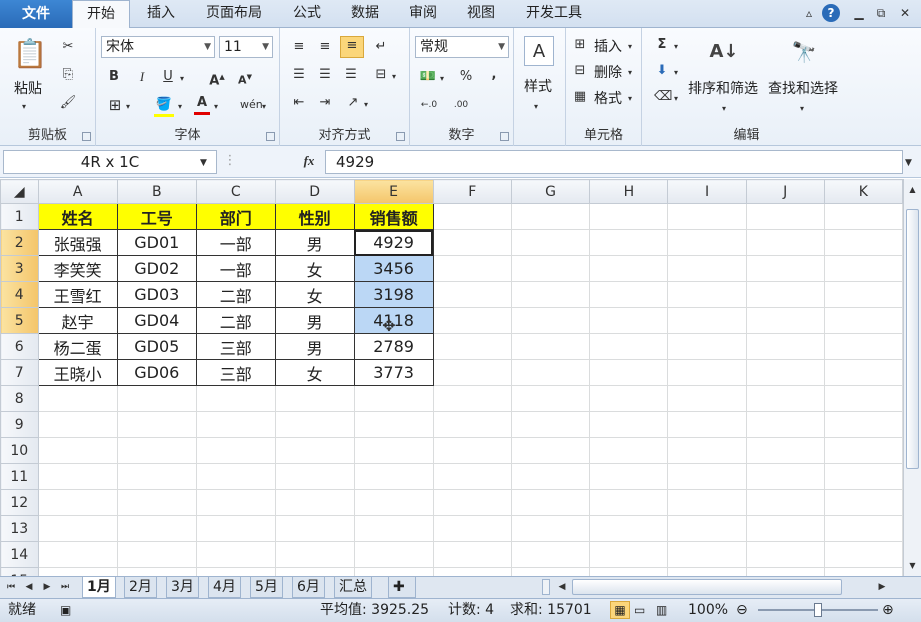 This screenshot has width=921, height=622. I want to click on cell: 一部, so click(235, 268).